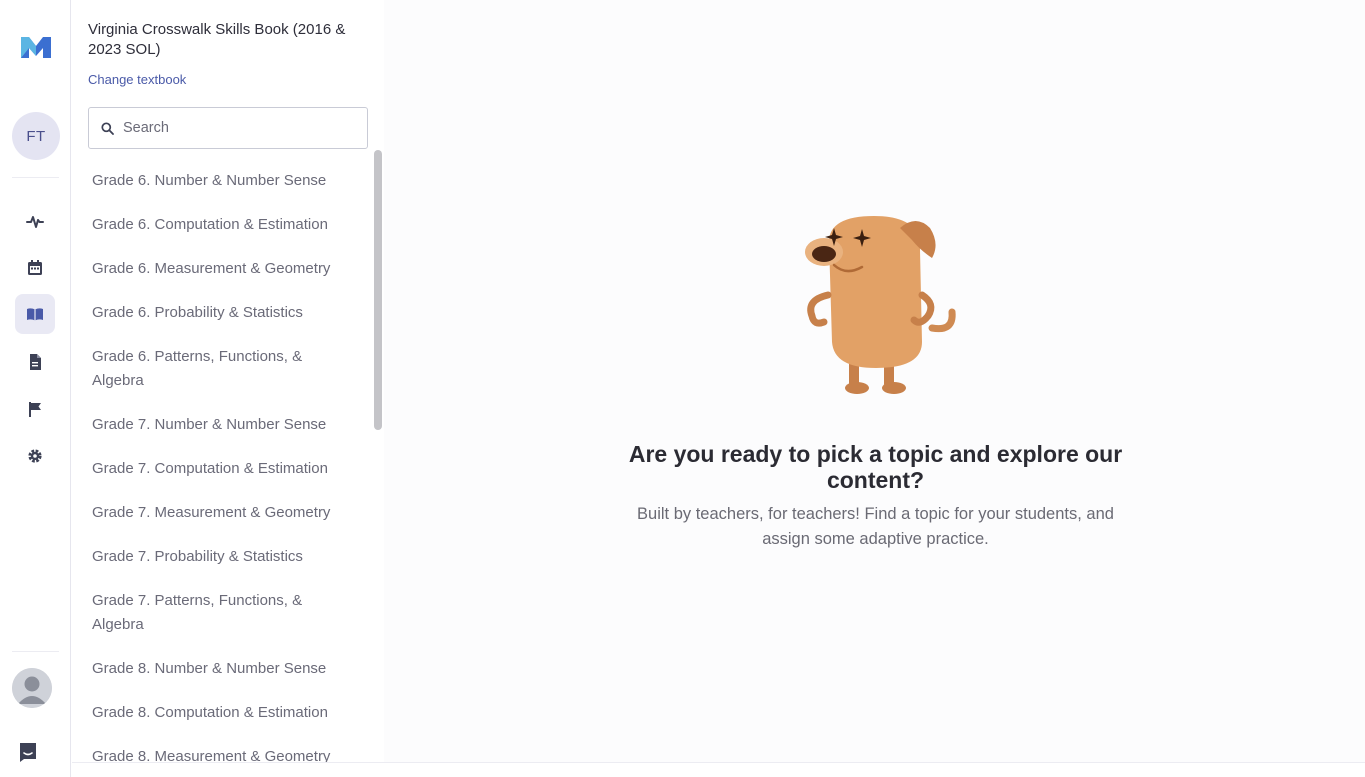 The height and width of the screenshot is (777, 1365). I want to click on flag-nav-button, so click(35, 409).